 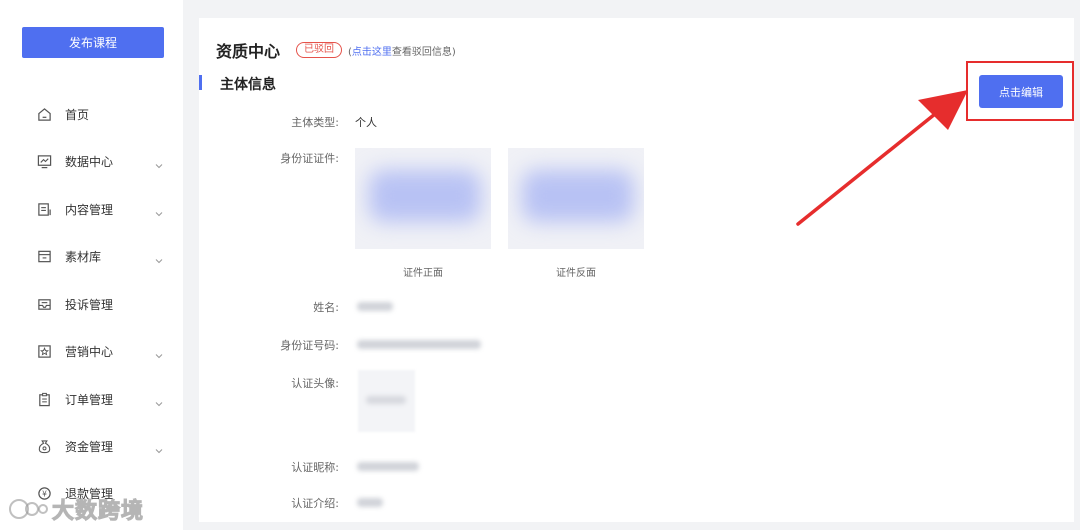 What do you see at coordinates (386, 401) in the screenshot?
I see `avatar-image` at bounding box center [386, 401].